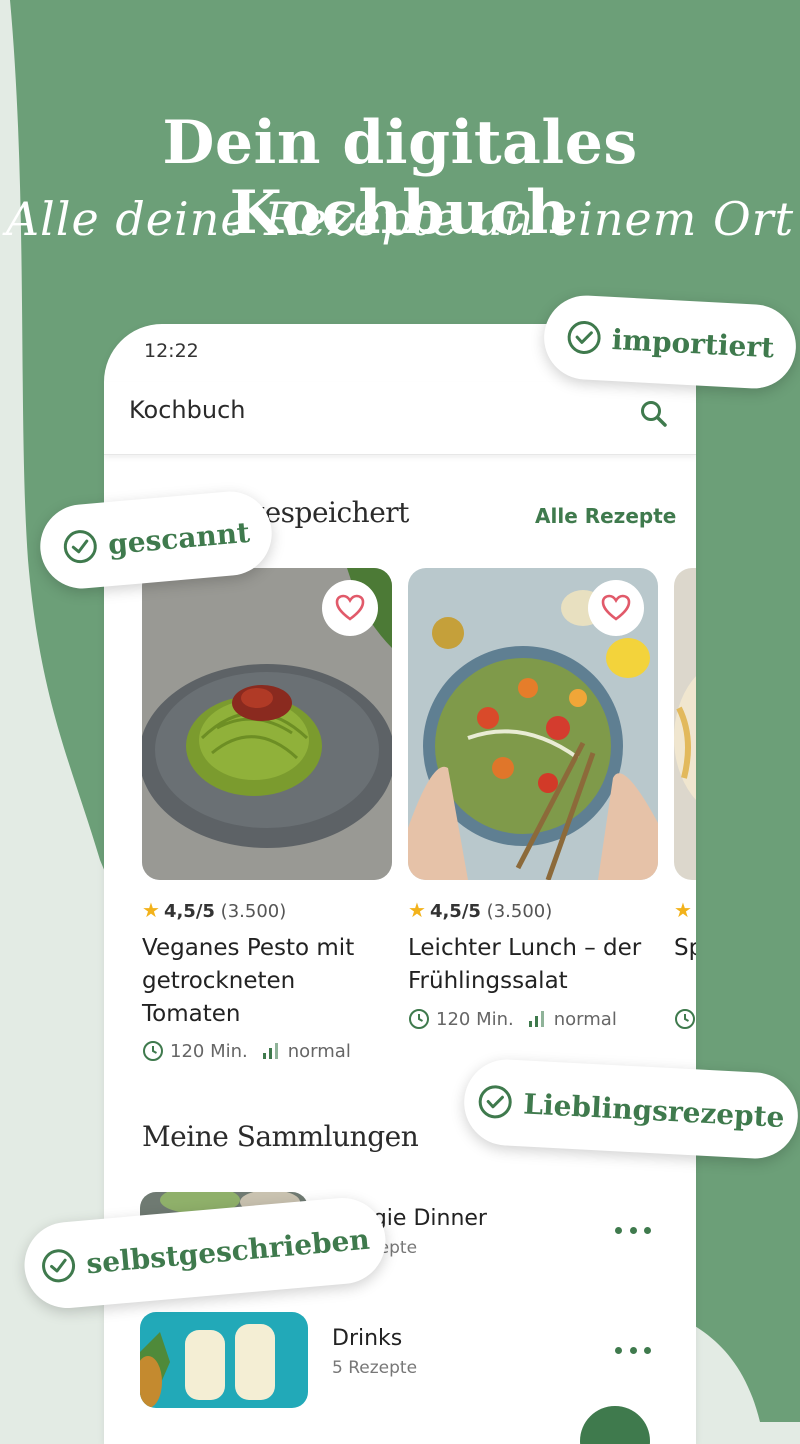 This screenshot has width=800, height=1444. I want to click on app-title: Kochbuch, so click(187, 410).